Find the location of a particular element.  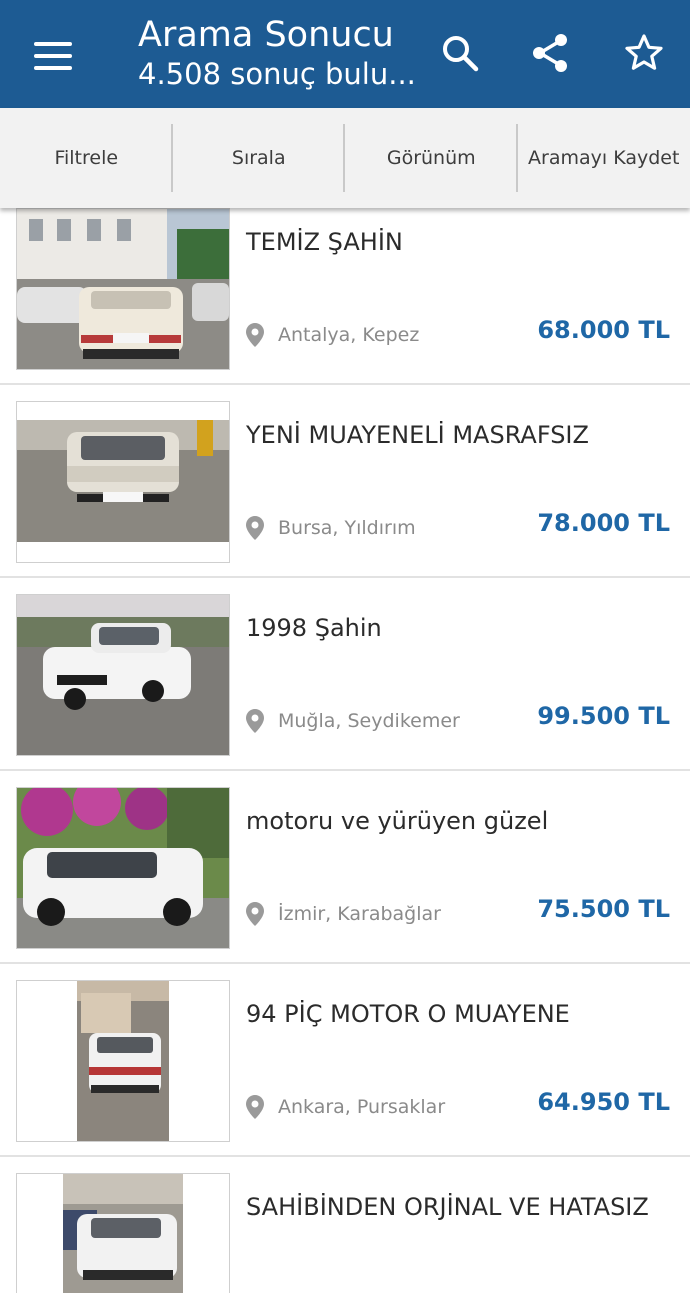

tab-save-search: Aramayı Kaydet is located at coordinates (604, 158).